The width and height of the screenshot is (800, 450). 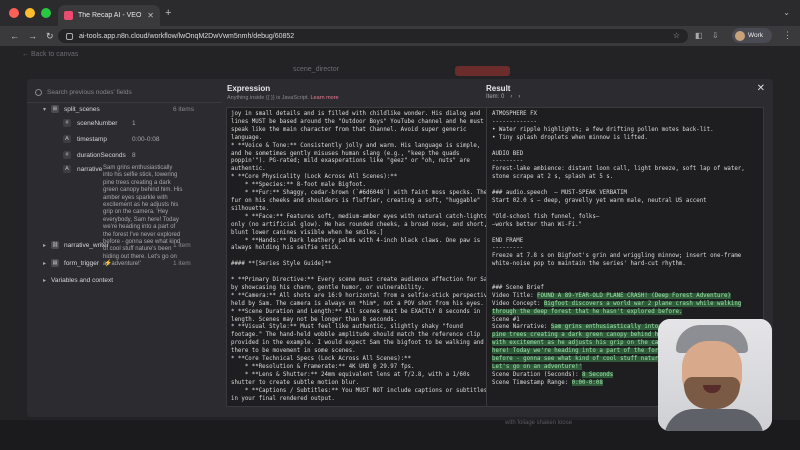 I want to click on item-navigator: Item: 0 ‹ ›, so click(x=503, y=97).